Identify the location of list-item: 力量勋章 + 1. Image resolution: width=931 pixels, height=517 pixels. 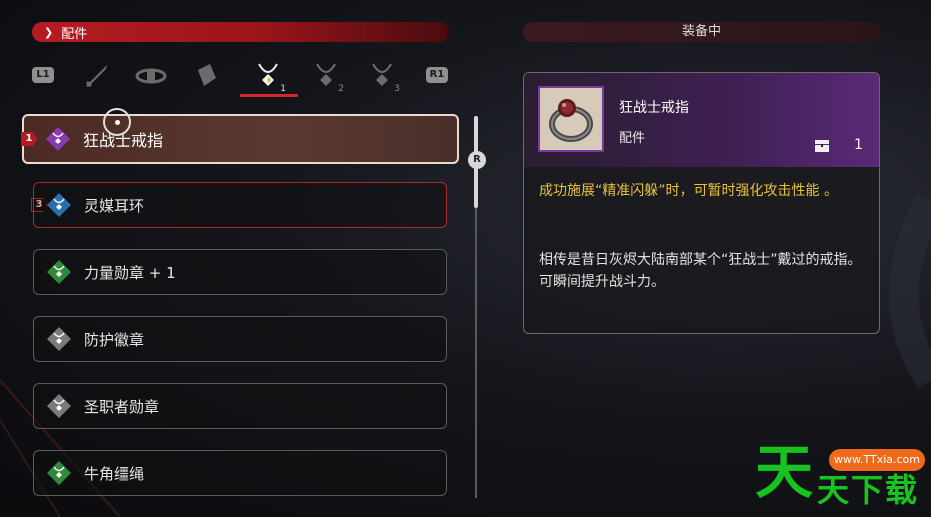
(240, 272).